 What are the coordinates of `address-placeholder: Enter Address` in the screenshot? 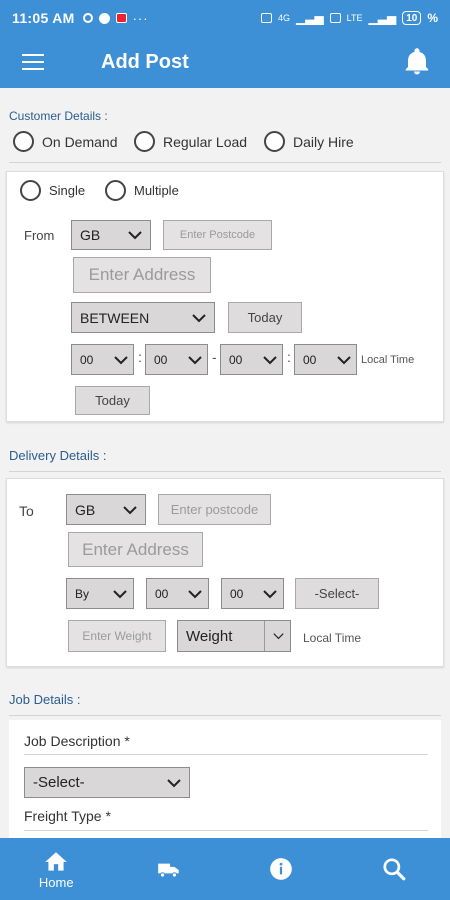 It's located at (135, 549).